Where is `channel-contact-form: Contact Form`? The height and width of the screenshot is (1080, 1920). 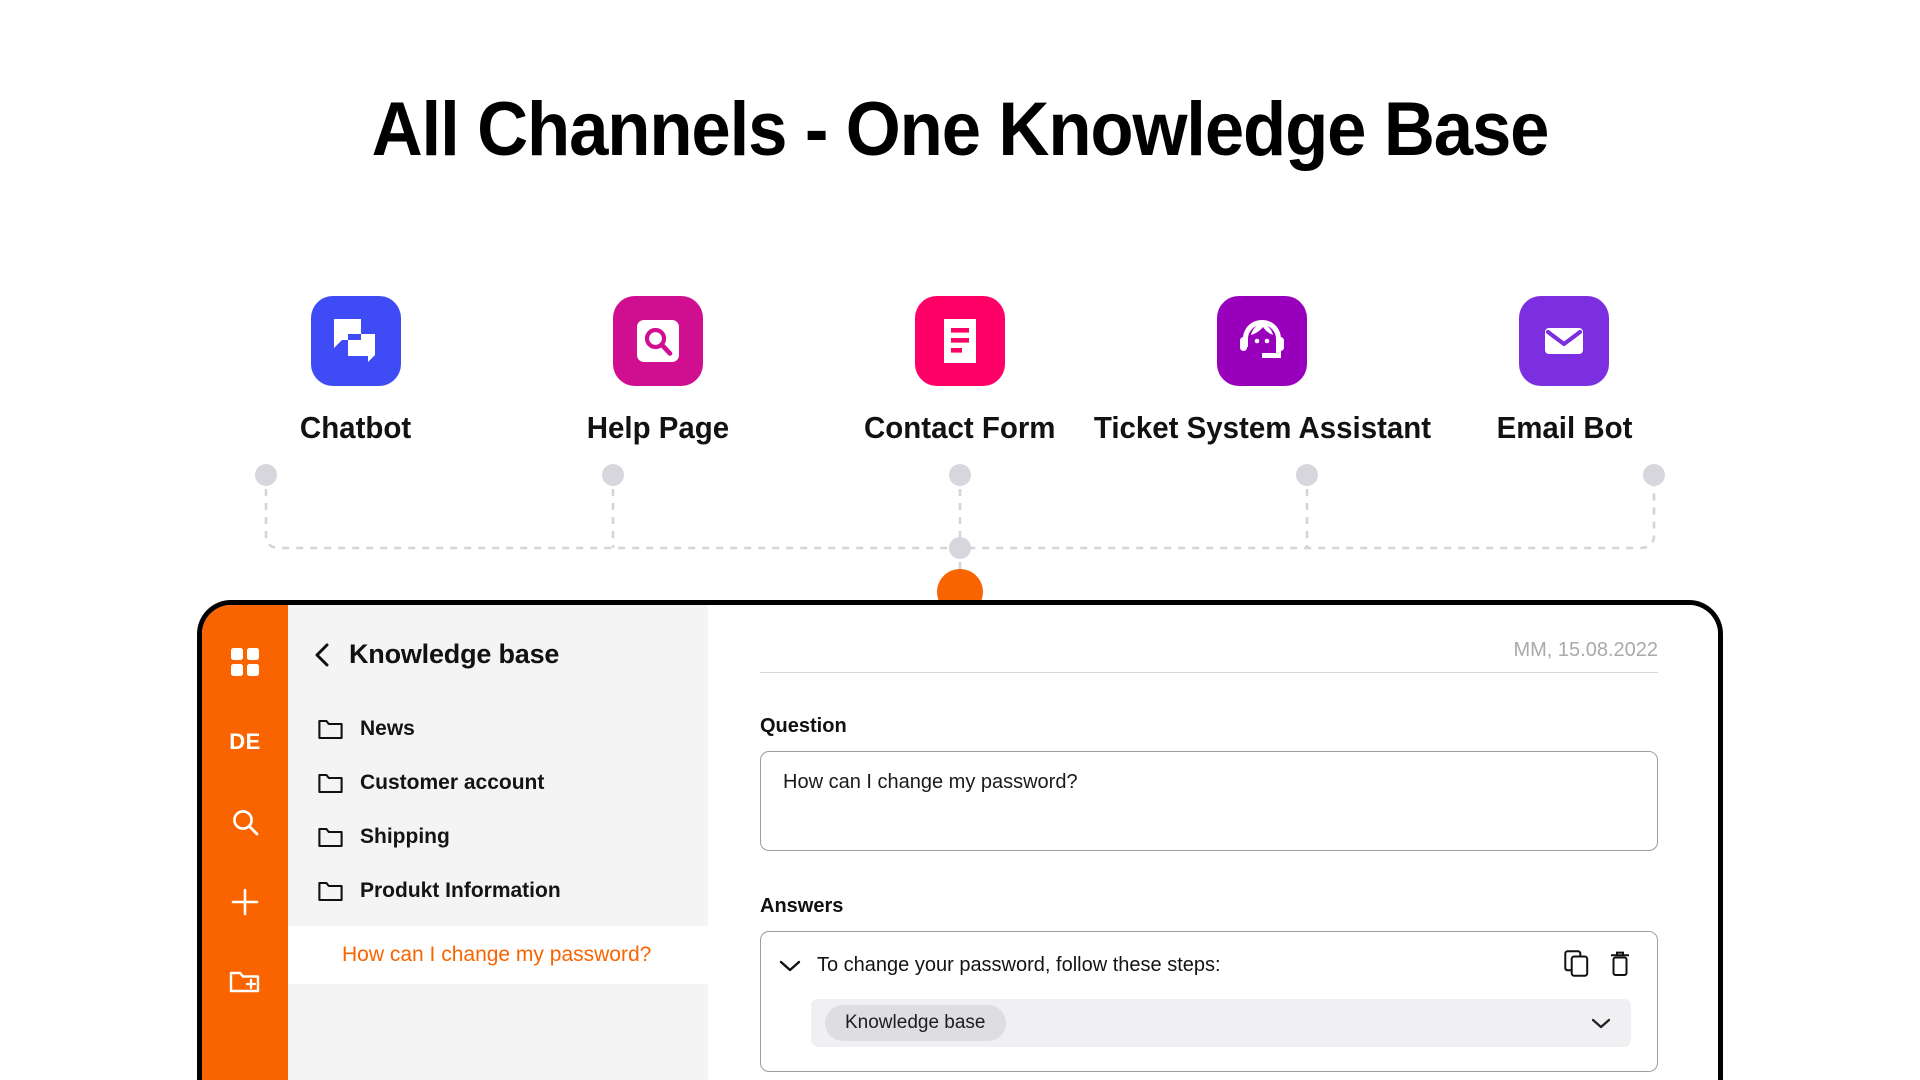 channel-contact-form: Contact Form is located at coordinates (960, 371).